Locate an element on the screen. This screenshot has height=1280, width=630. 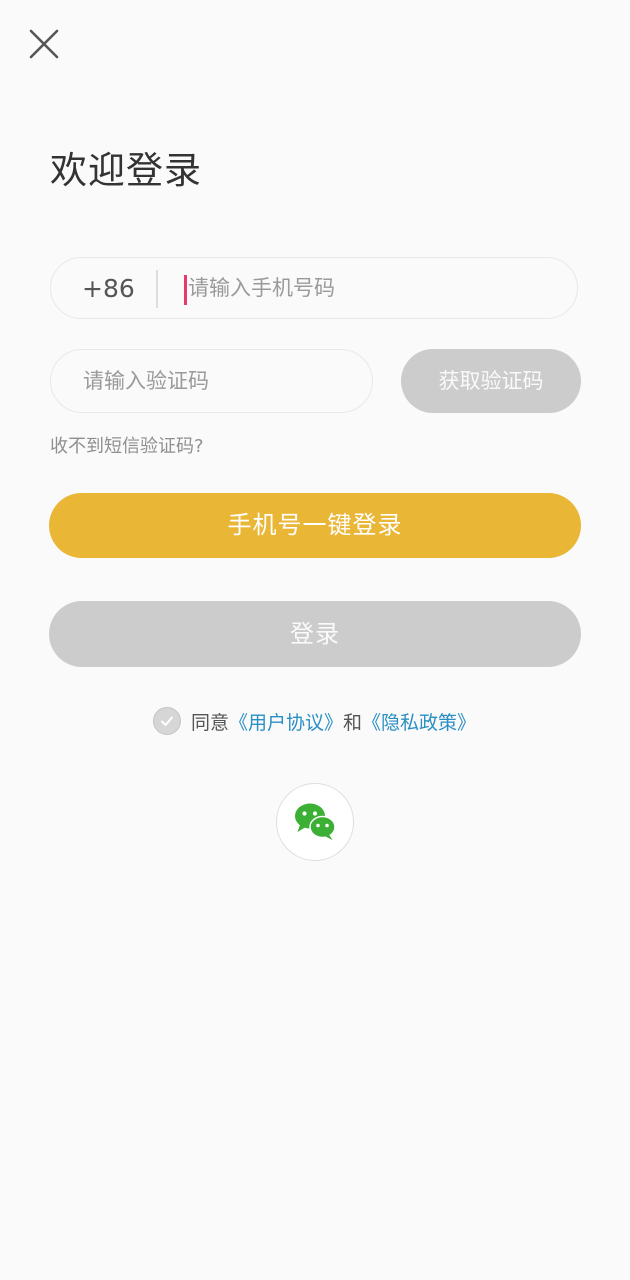
one-click-login-button: 手机号一键登录 is located at coordinates (315, 525).